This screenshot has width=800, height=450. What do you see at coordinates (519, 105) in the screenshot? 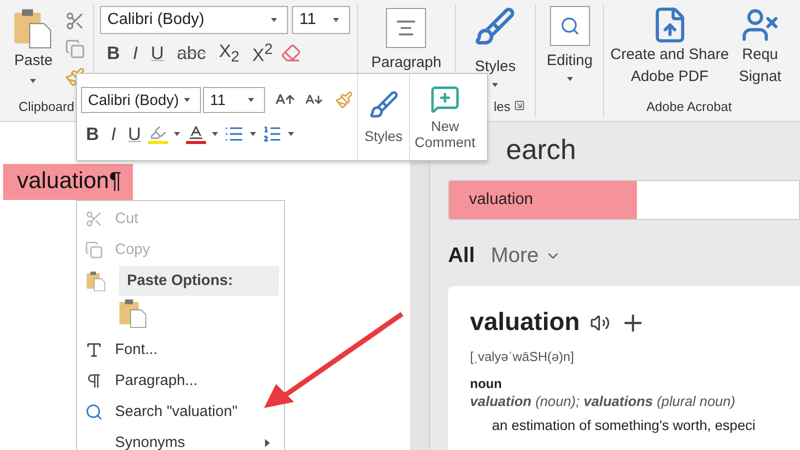
I see `launcher-icon` at bounding box center [519, 105].